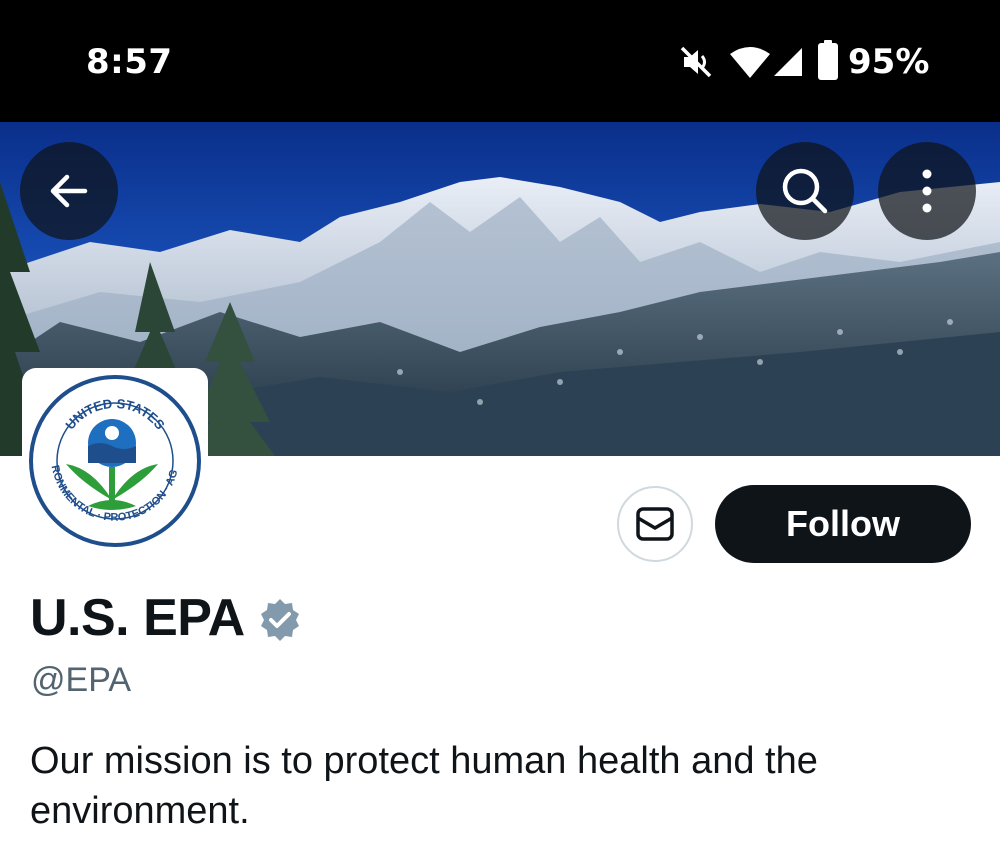 The image size is (1000, 851). What do you see at coordinates (788, 62) in the screenshot?
I see `cell-signal-icon` at bounding box center [788, 62].